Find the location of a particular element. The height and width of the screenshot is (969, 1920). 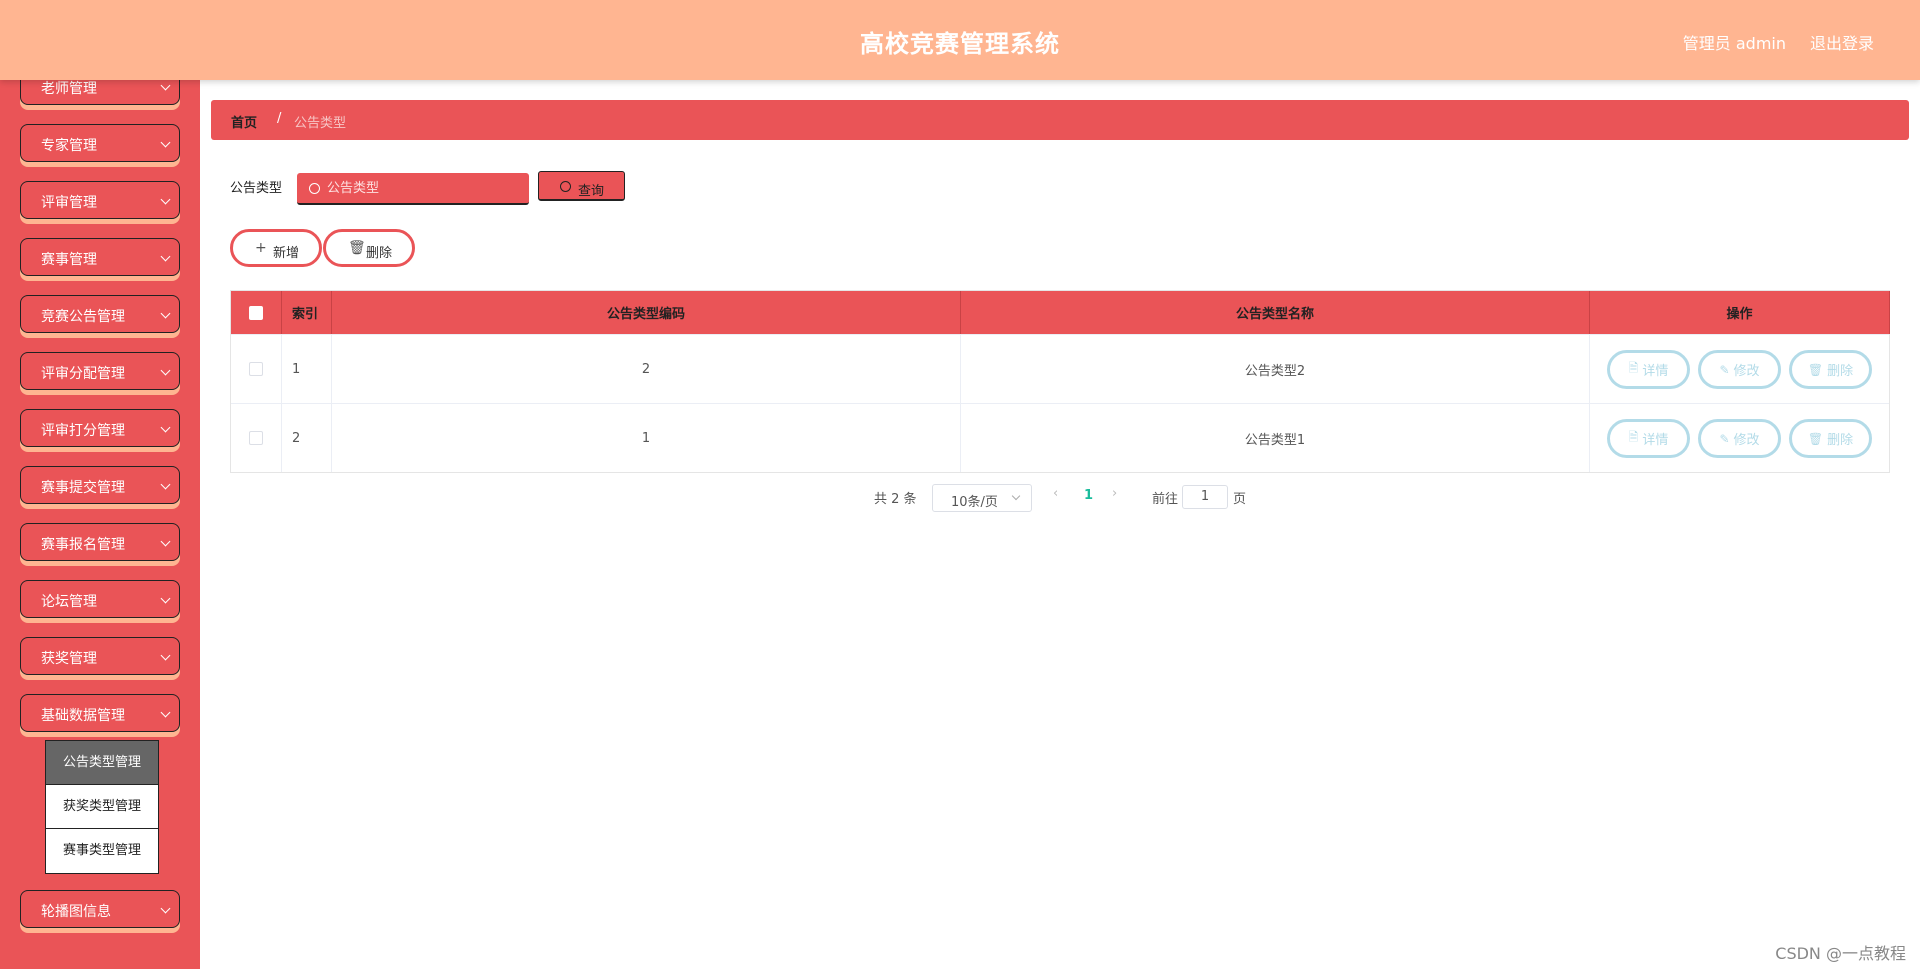

sidebar-item-label: 获奖管理 is located at coordinates (69, 659).